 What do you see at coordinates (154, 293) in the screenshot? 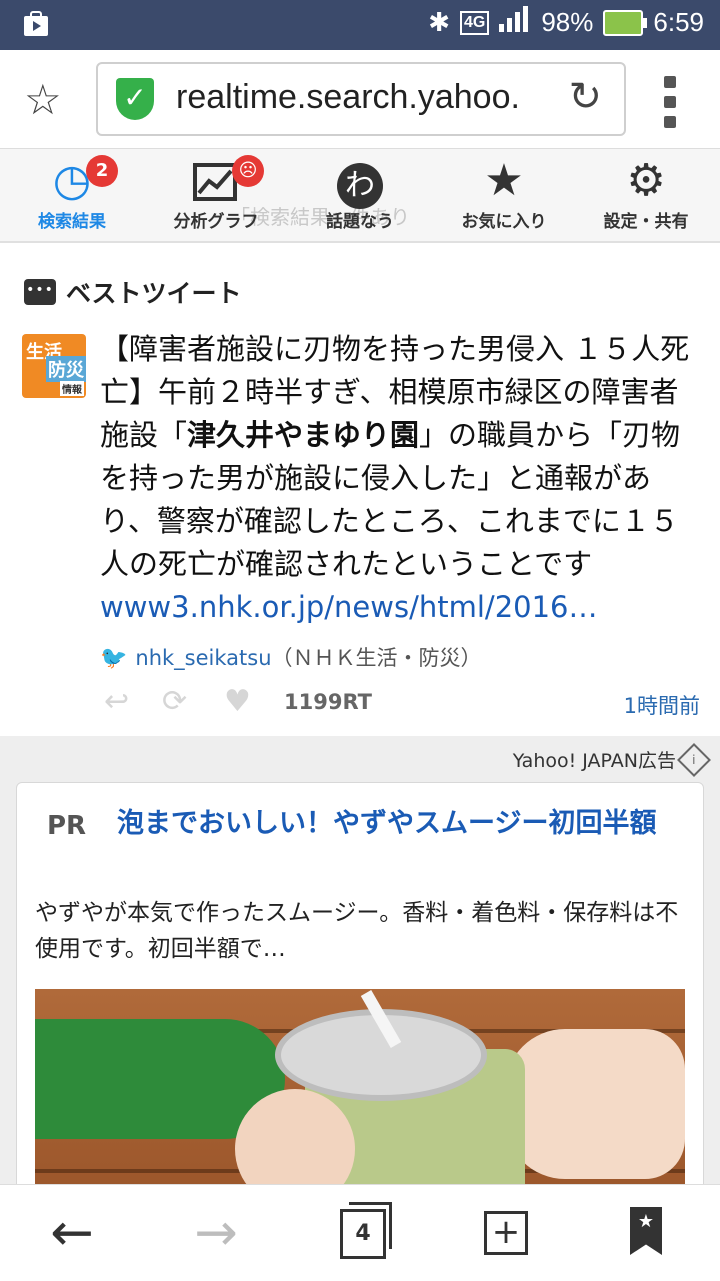
I see `section-title: ベストツイート` at bounding box center [154, 293].